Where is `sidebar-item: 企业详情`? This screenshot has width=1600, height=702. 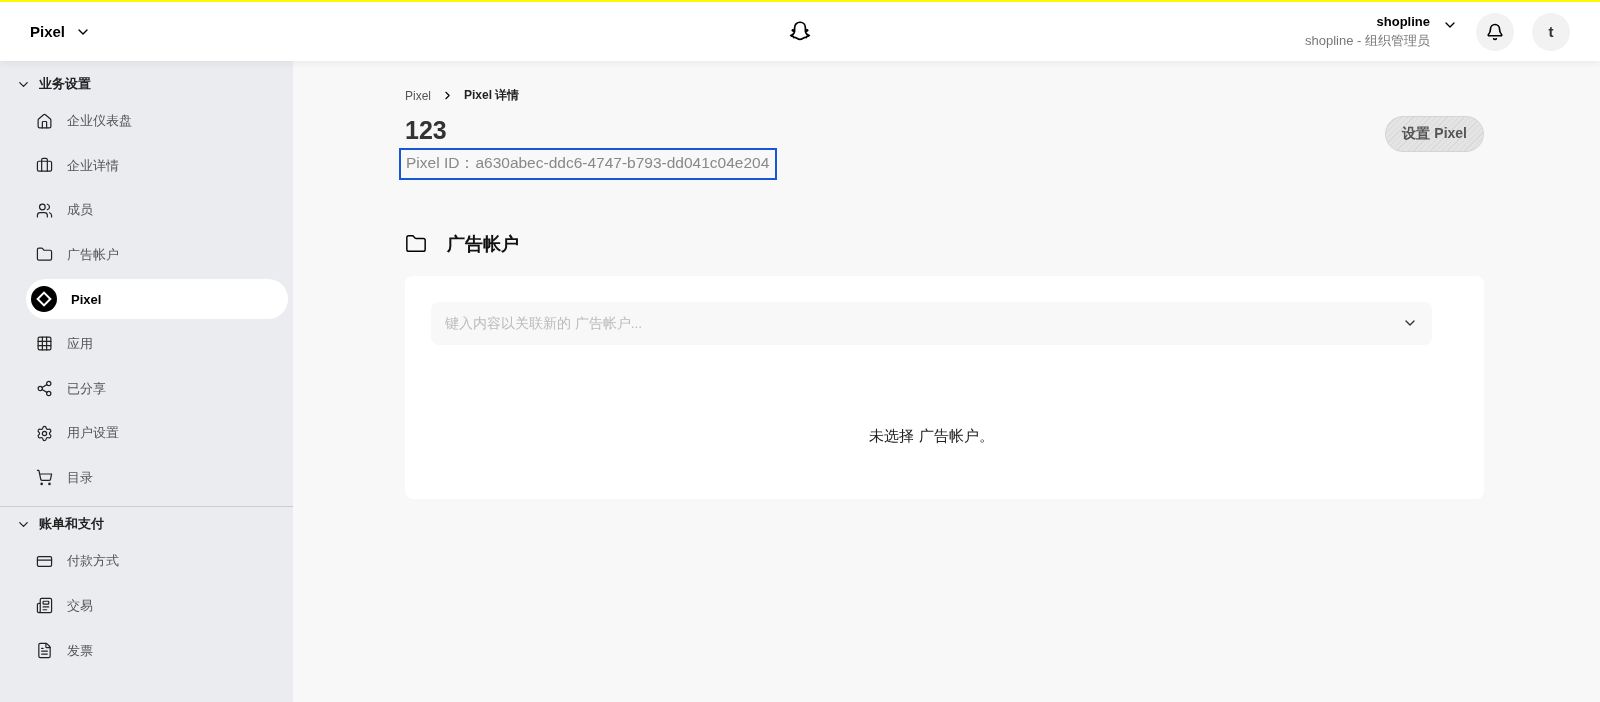 sidebar-item: 企业详情 is located at coordinates (157, 165).